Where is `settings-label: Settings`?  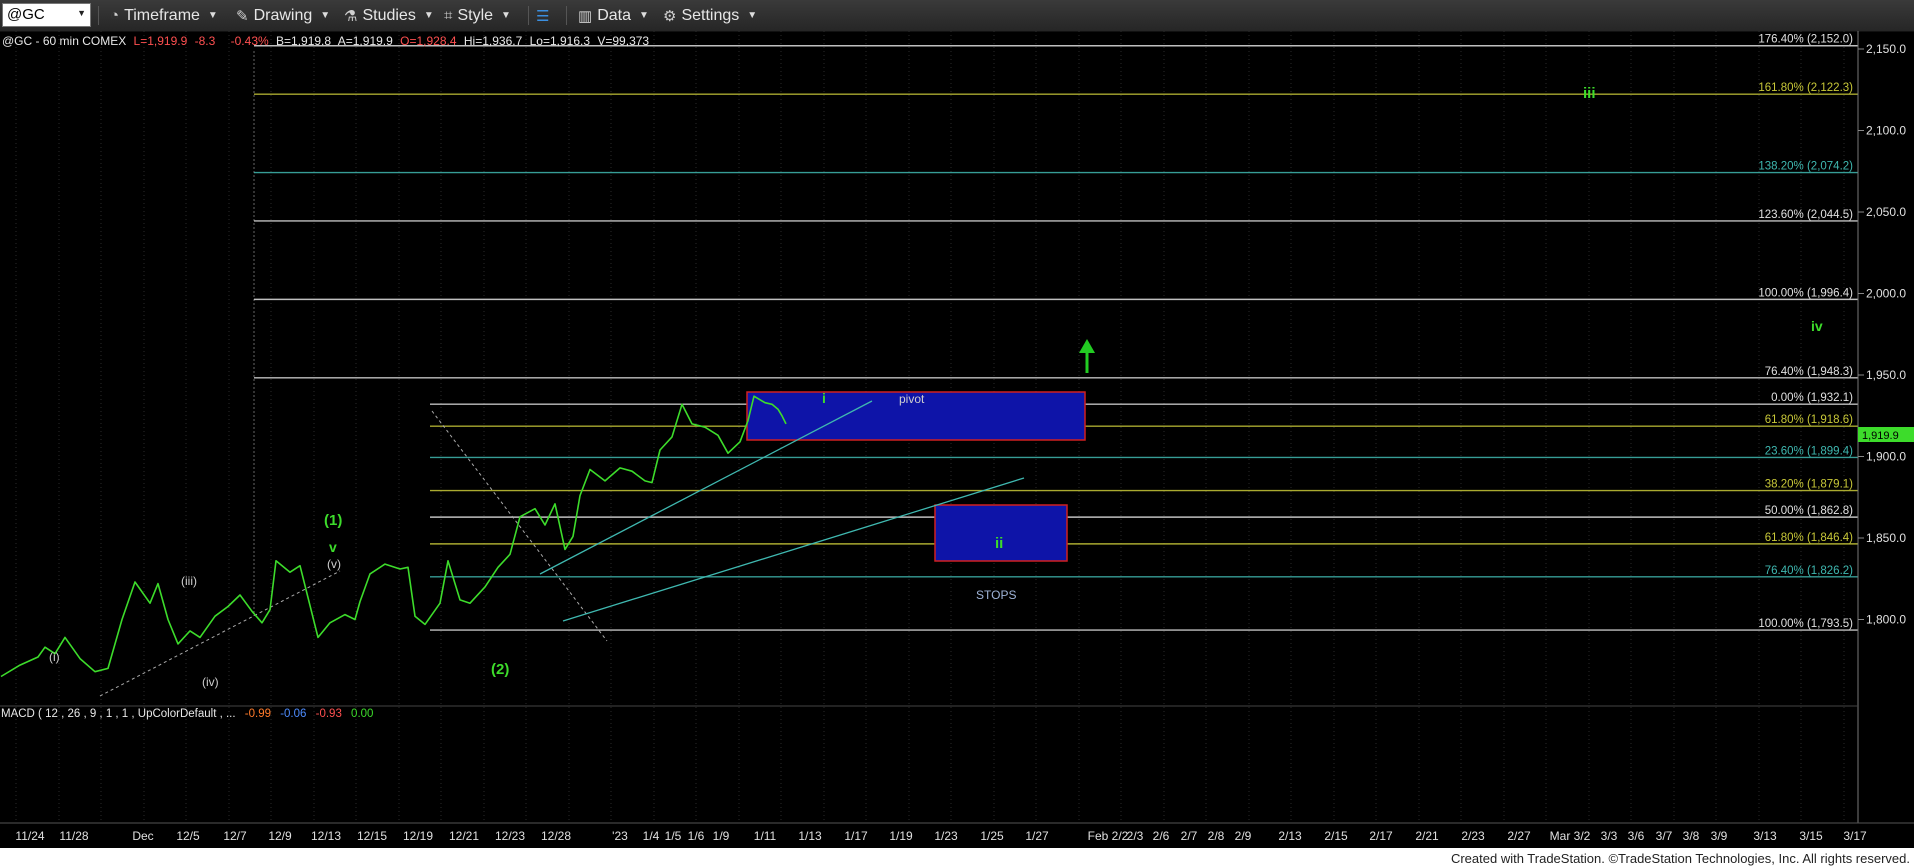
settings-label: Settings is located at coordinates (710, 15).